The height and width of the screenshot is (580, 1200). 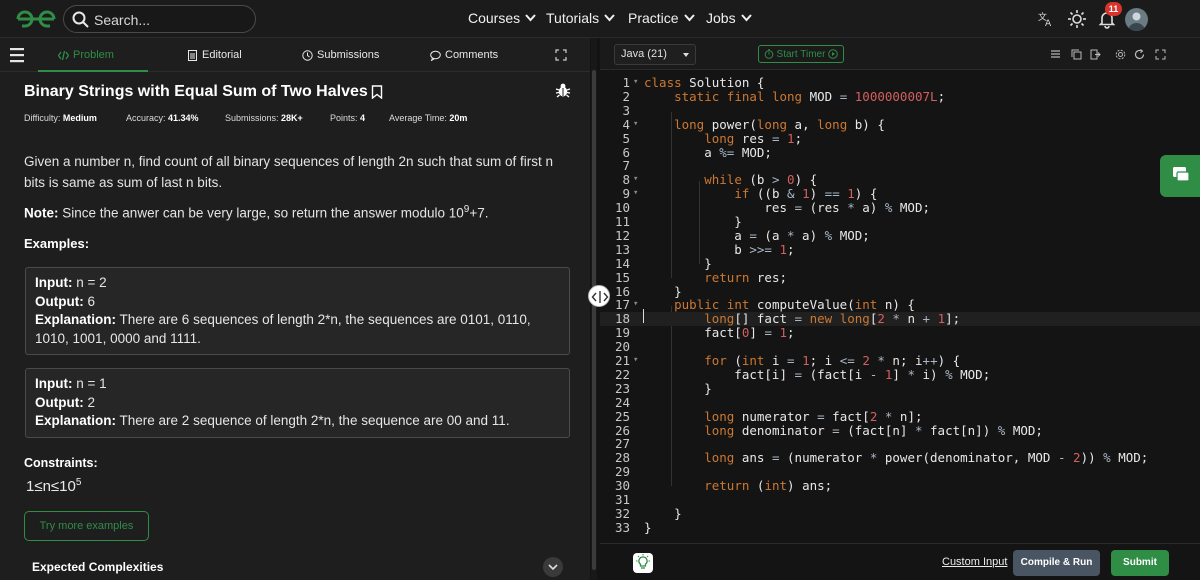 I want to click on code-line: 25 long numerator = fact[2 * n];, so click(x=900, y=417).